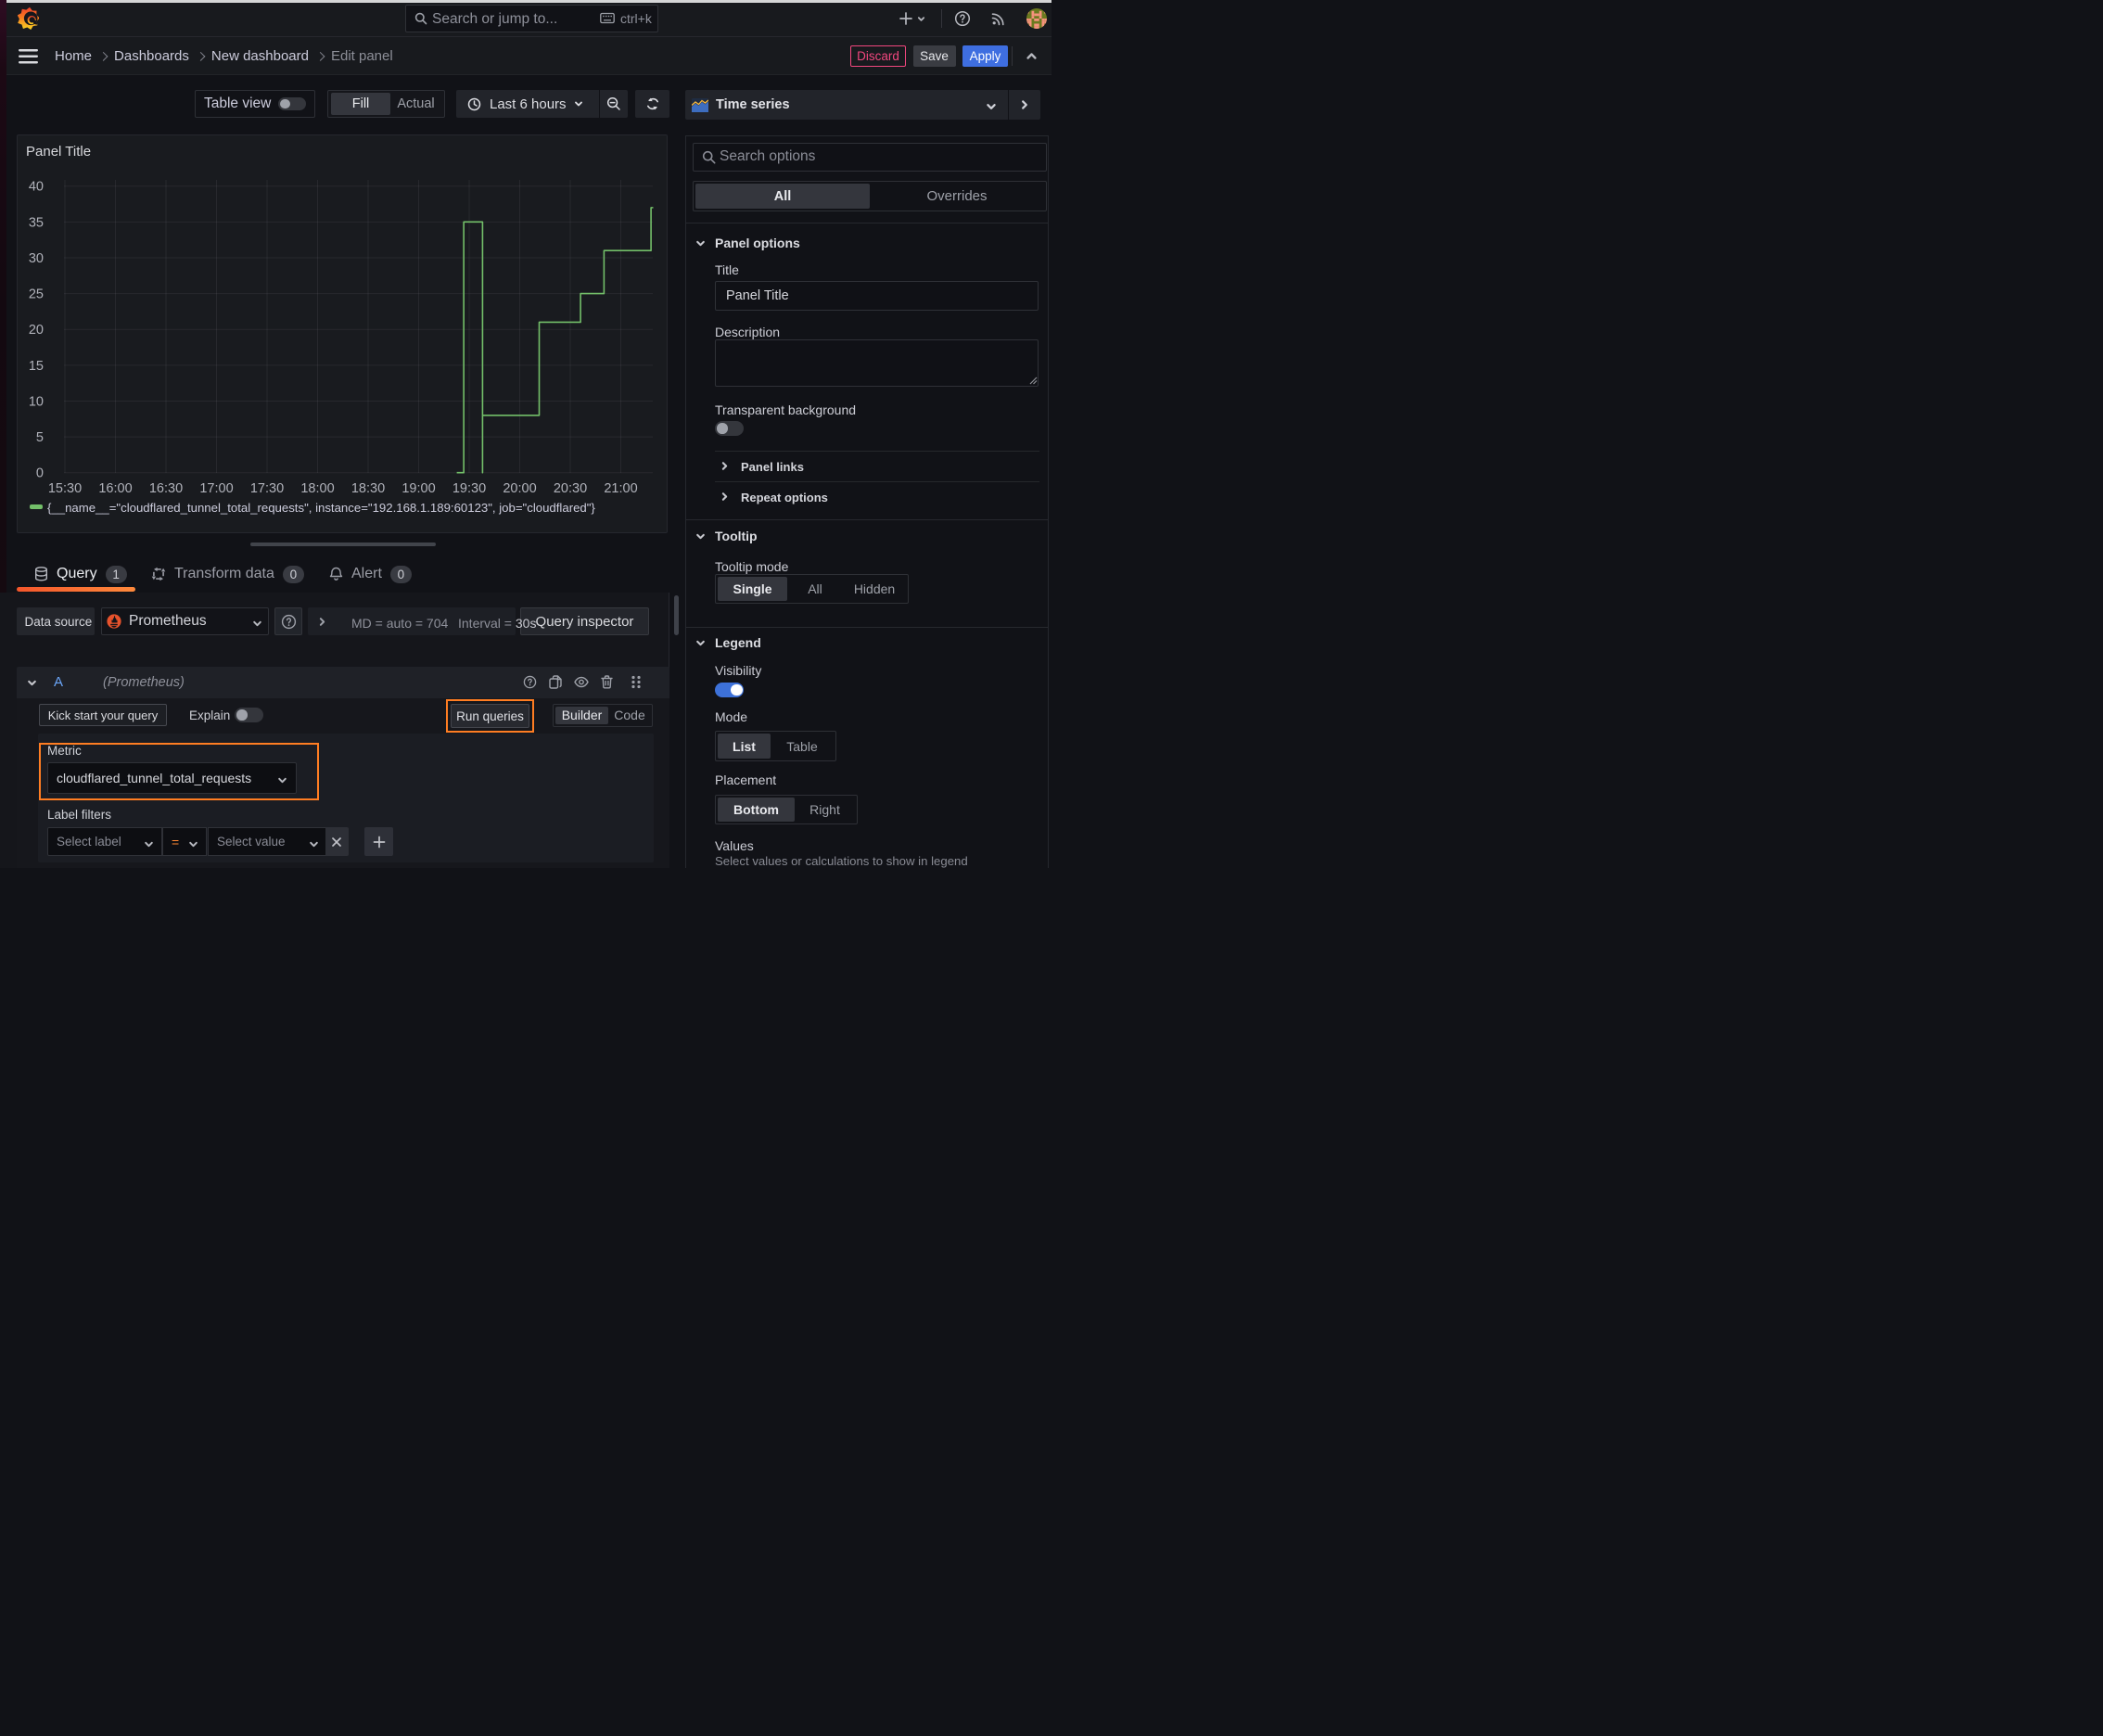 The height and width of the screenshot is (1736, 2103). Describe the element at coordinates (166, 488) in the screenshot. I see `svg-text: 16:30` at that location.